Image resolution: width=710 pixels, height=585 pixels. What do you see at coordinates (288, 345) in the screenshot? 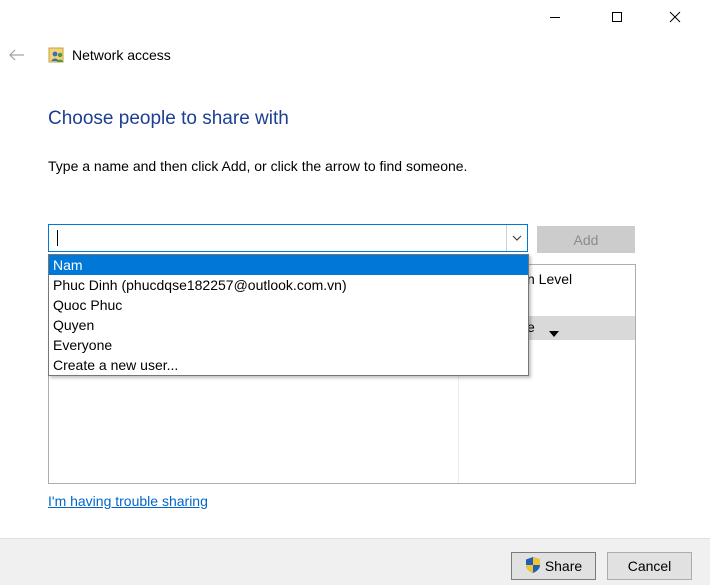
I see `dropdown-item: Everyone` at bounding box center [288, 345].